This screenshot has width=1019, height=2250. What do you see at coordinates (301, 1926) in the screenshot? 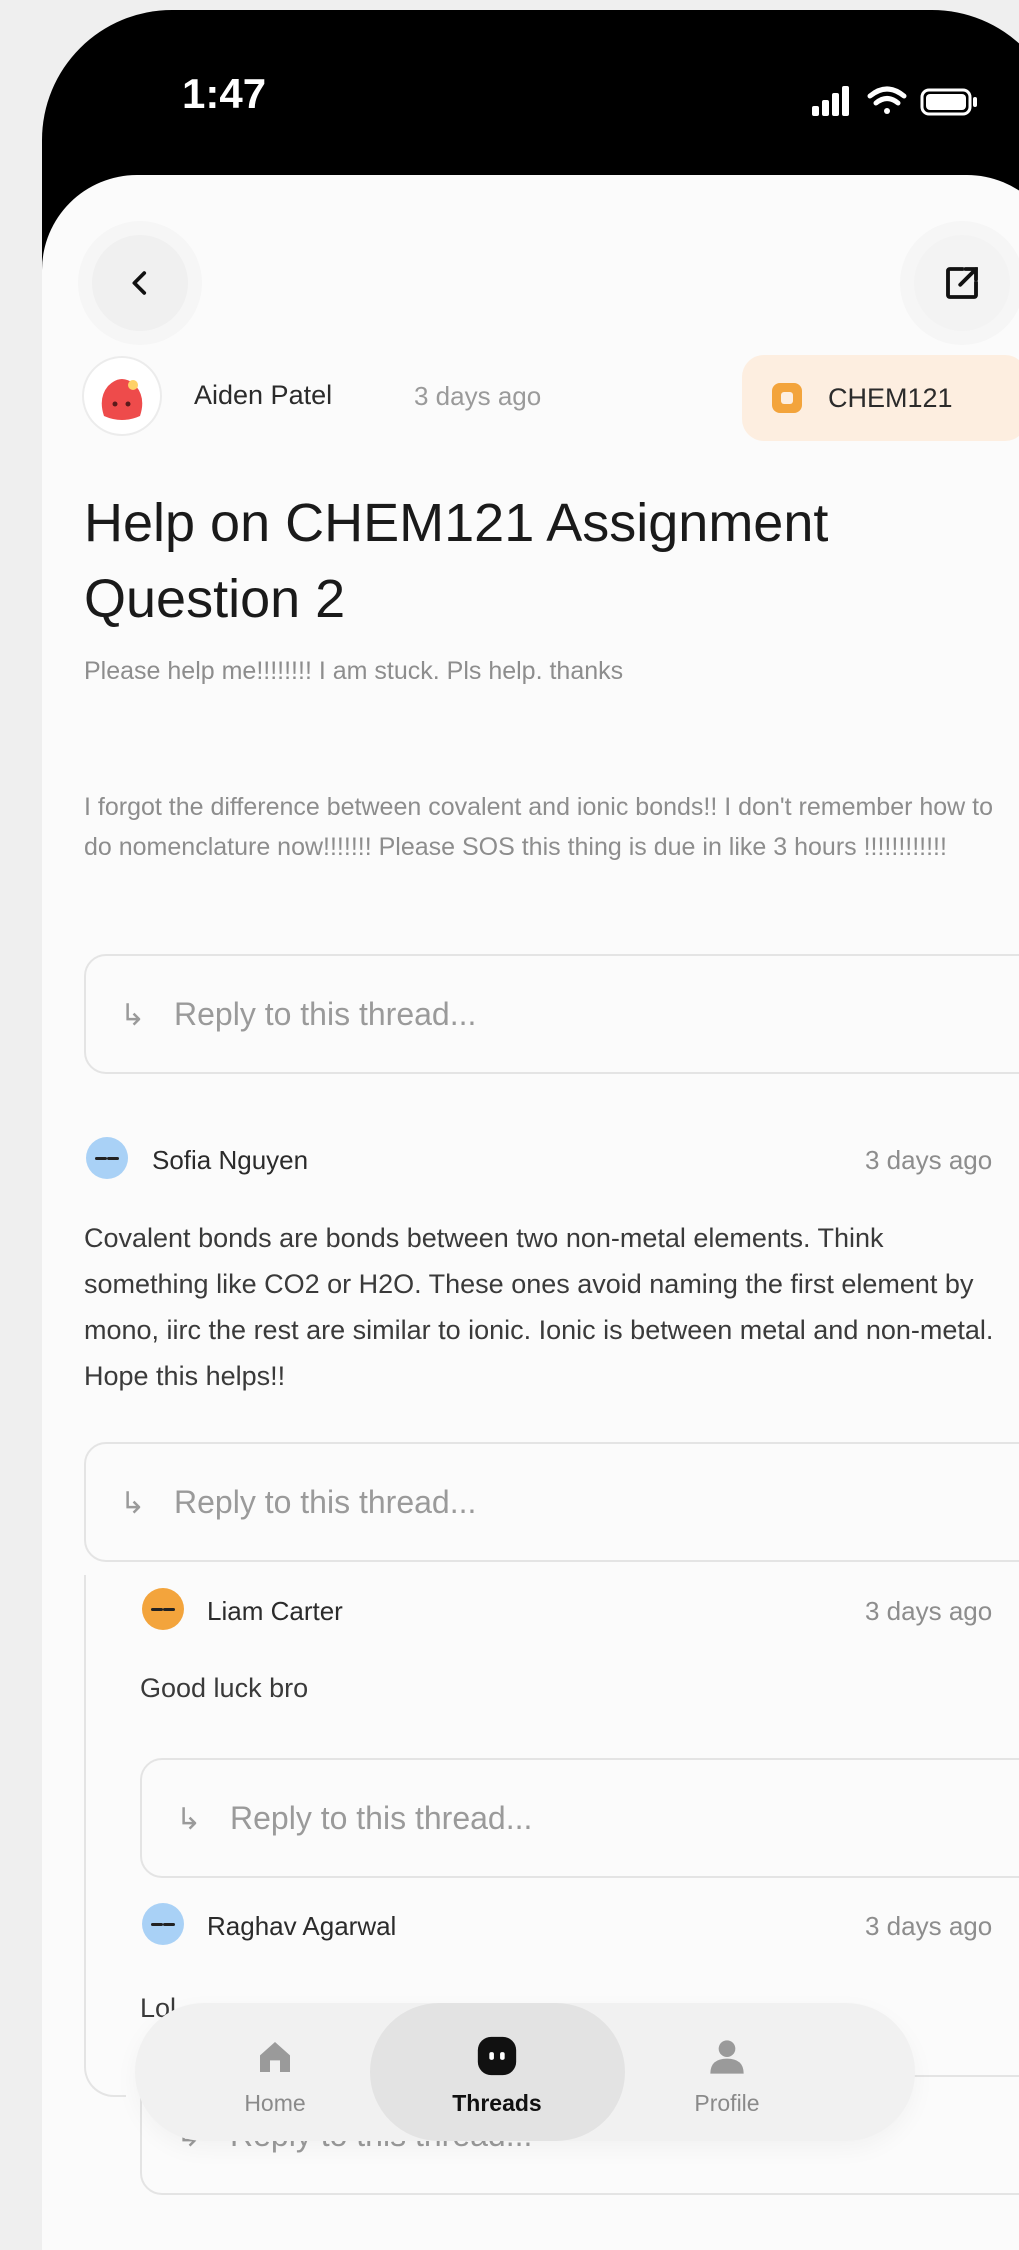
I see `comment-author: Raghav Agarwal` at bounding box center [301, 1926].